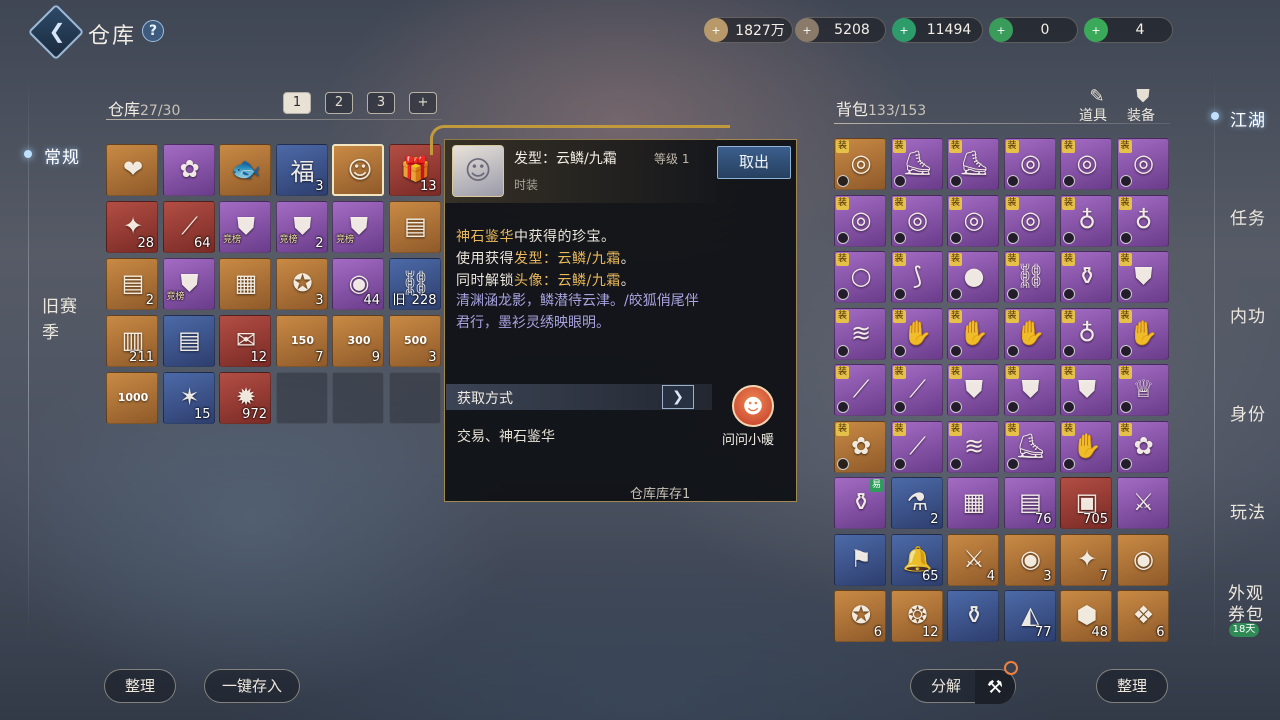 This screenshot has height=720, width=1280. What do you see at coordinates (1086, 503) in the screenshot?
I see `item-slot: ▣ 705` at bounding box center [1086, 503].